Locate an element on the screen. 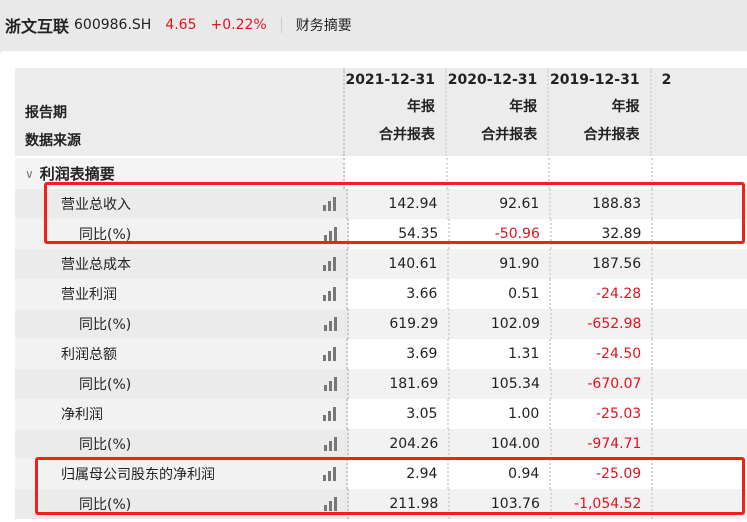  column-date: 2021-12-31 is located at coordinates (390, 80).